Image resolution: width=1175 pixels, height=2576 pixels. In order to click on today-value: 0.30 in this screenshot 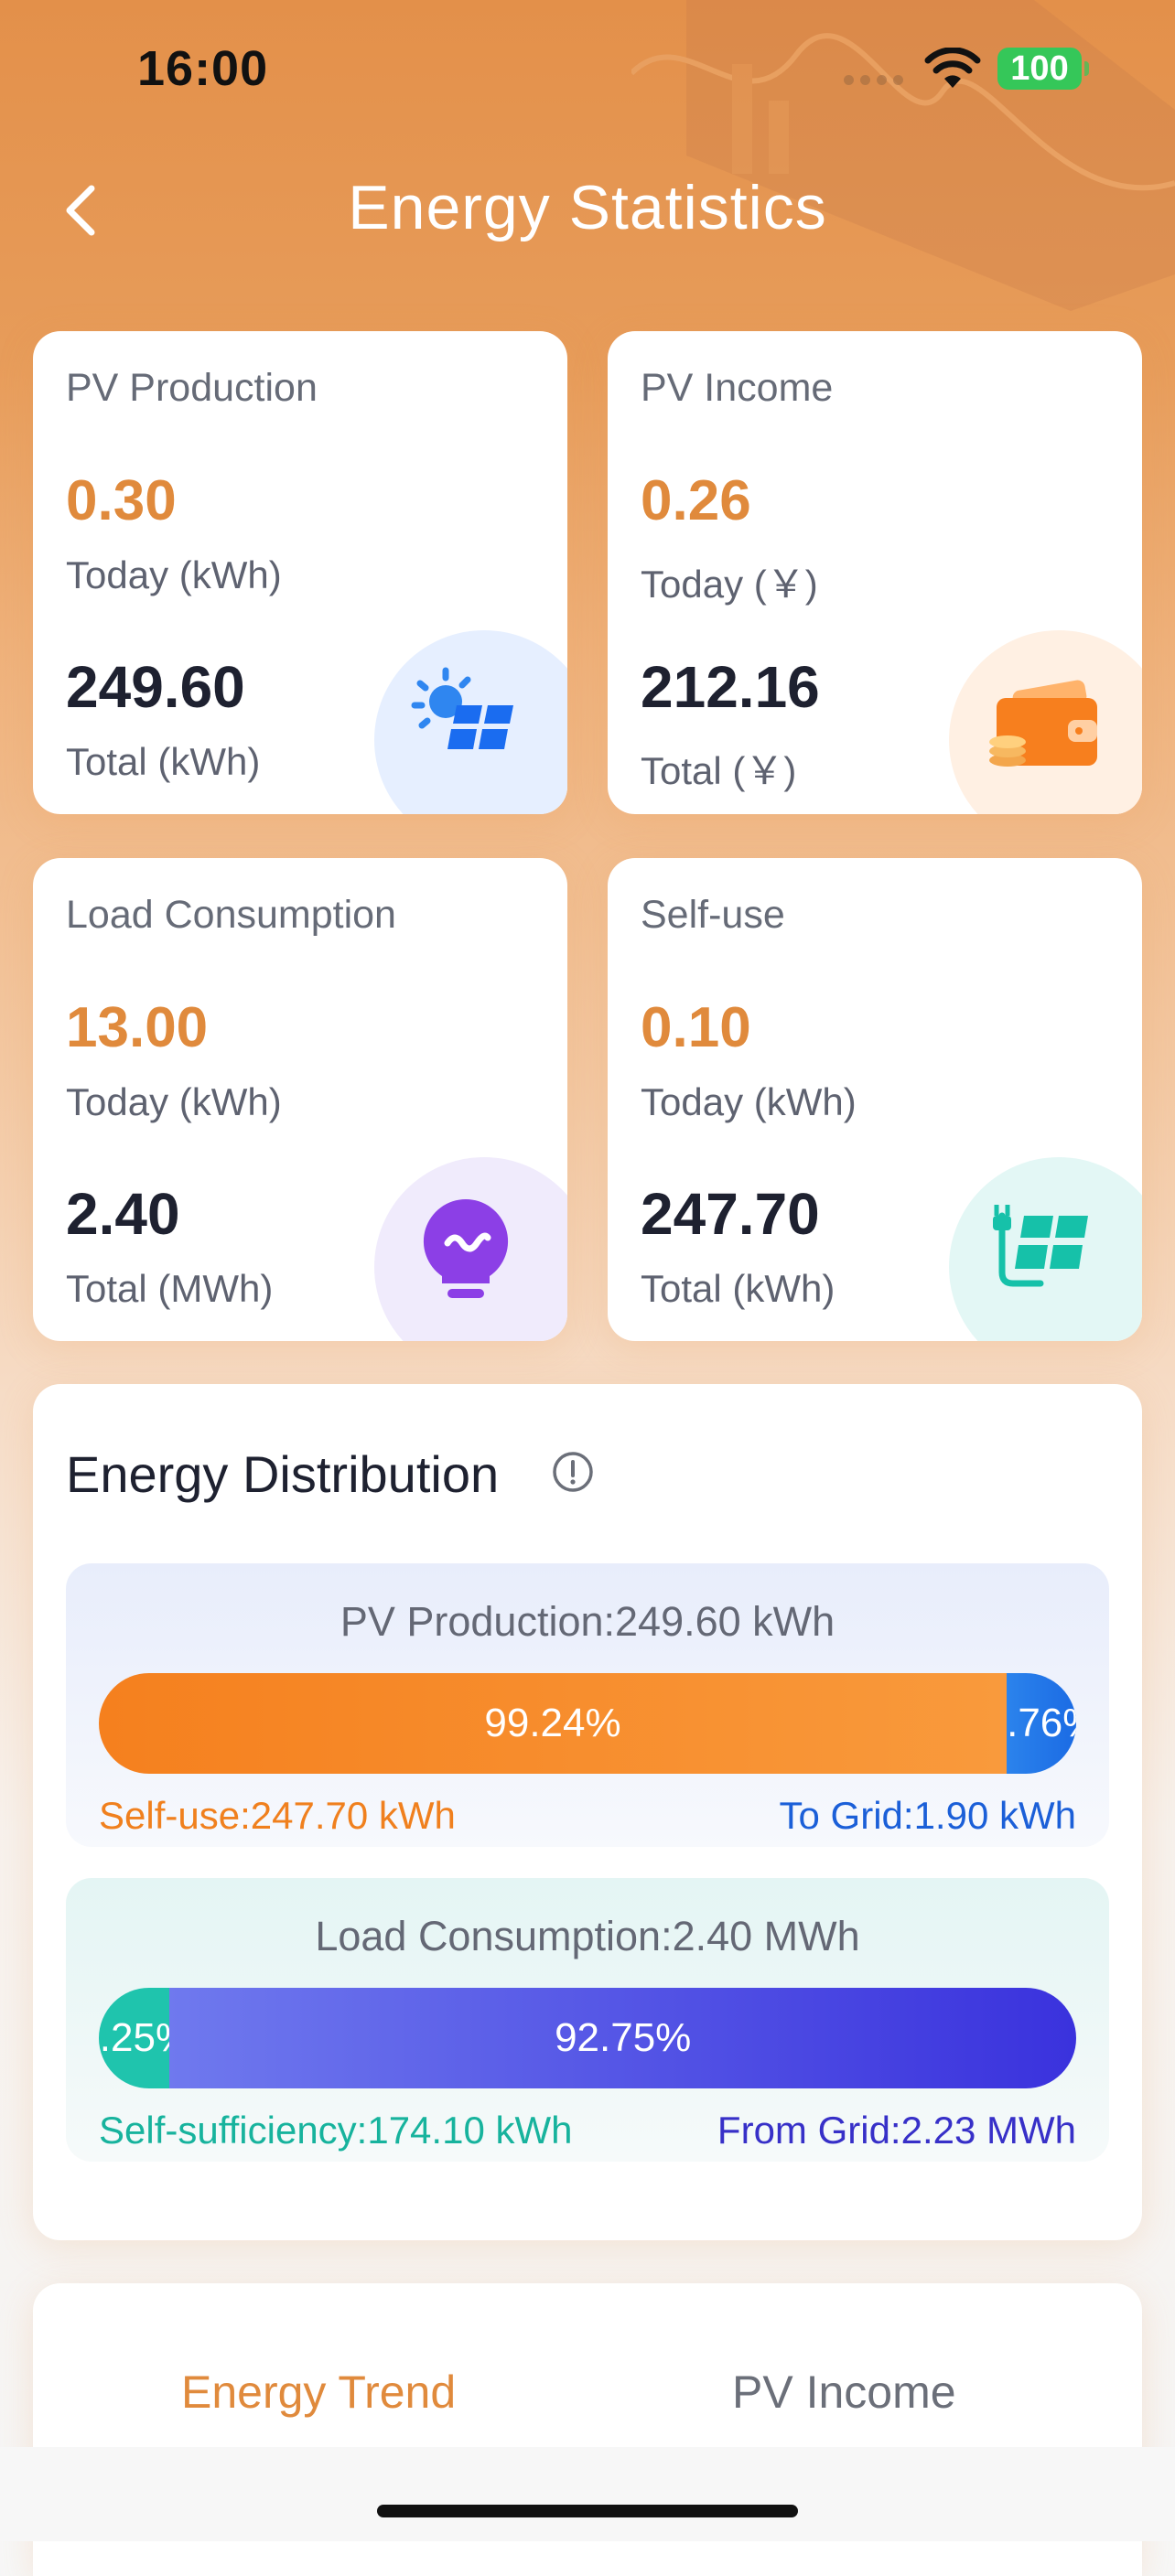, I will do `click(121, 501)`.